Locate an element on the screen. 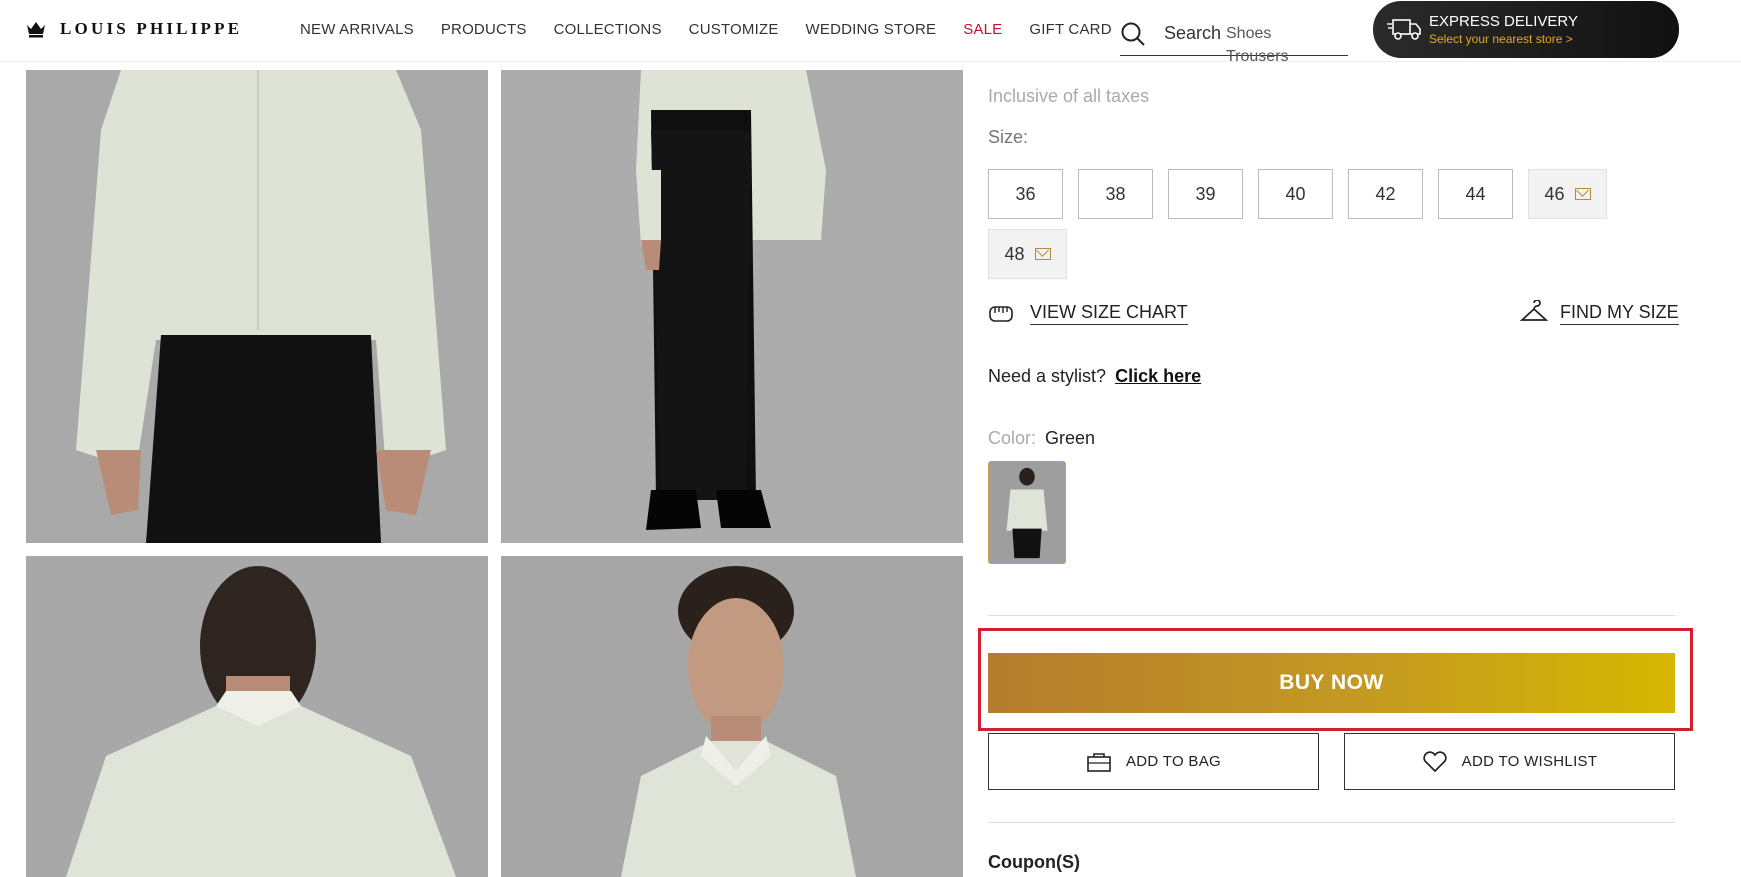 Image resolution: width=1741 pixels, height=877 pixels. add-to-bag-button: ADD TO BAG is located at coordinates (1153, 761).